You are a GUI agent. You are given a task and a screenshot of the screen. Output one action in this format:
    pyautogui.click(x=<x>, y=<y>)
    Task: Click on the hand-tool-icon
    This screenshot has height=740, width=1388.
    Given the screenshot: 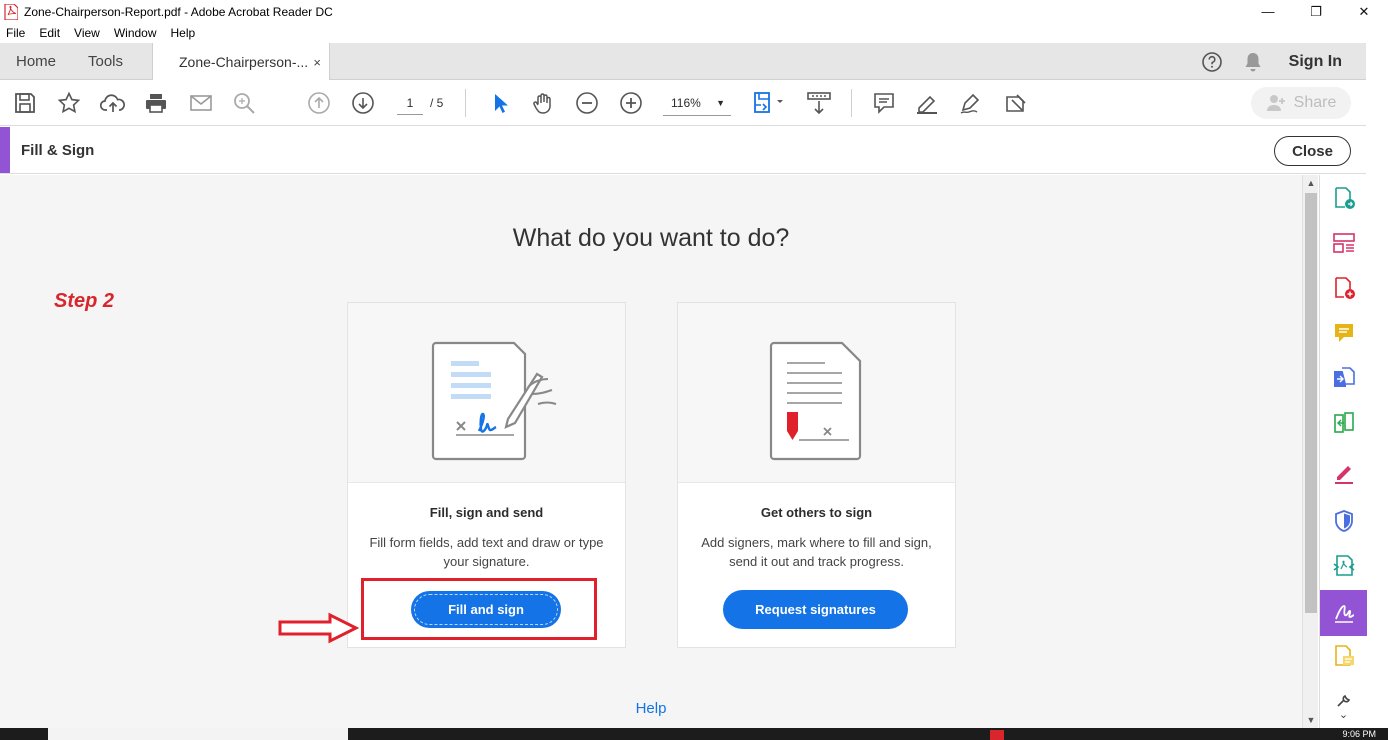 What is the action you would take?
    pyautogui.click(x=543, y=103)
    